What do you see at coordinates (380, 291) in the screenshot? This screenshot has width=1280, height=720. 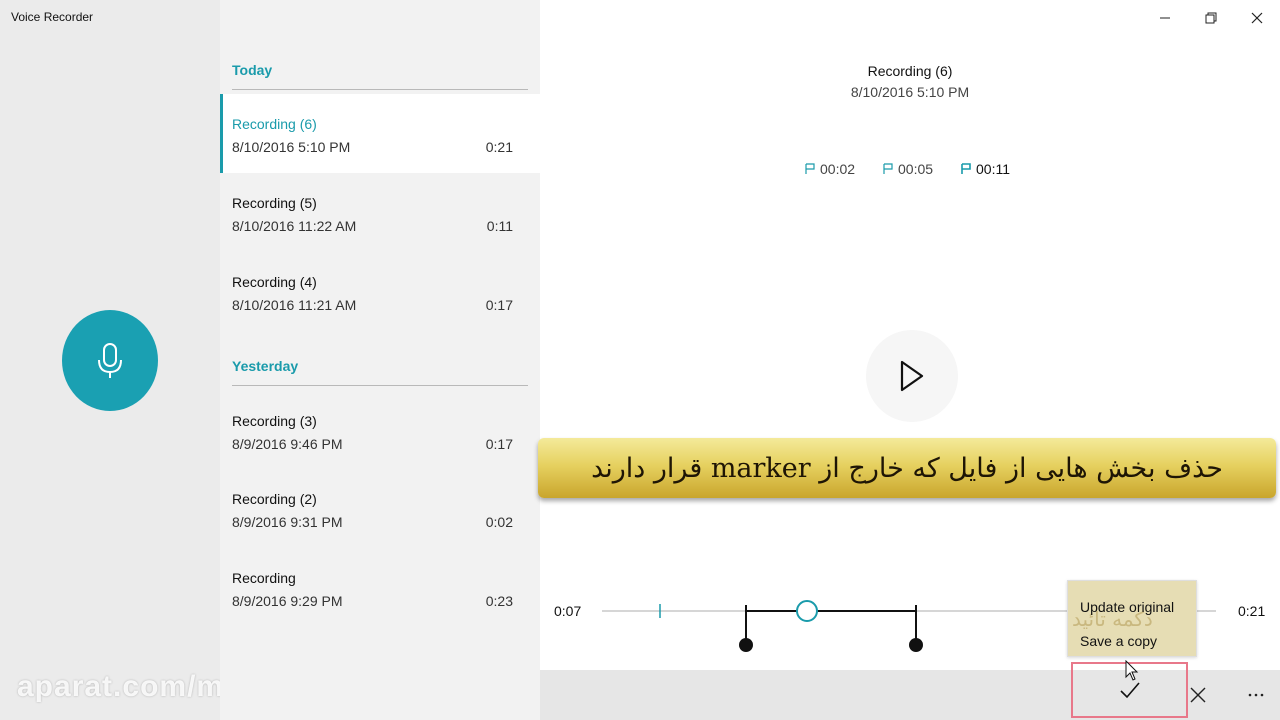 I see `recording-item: Recording (4) 8/10/2016 11:21 AM 0:17` at bounding box center [380, 291].